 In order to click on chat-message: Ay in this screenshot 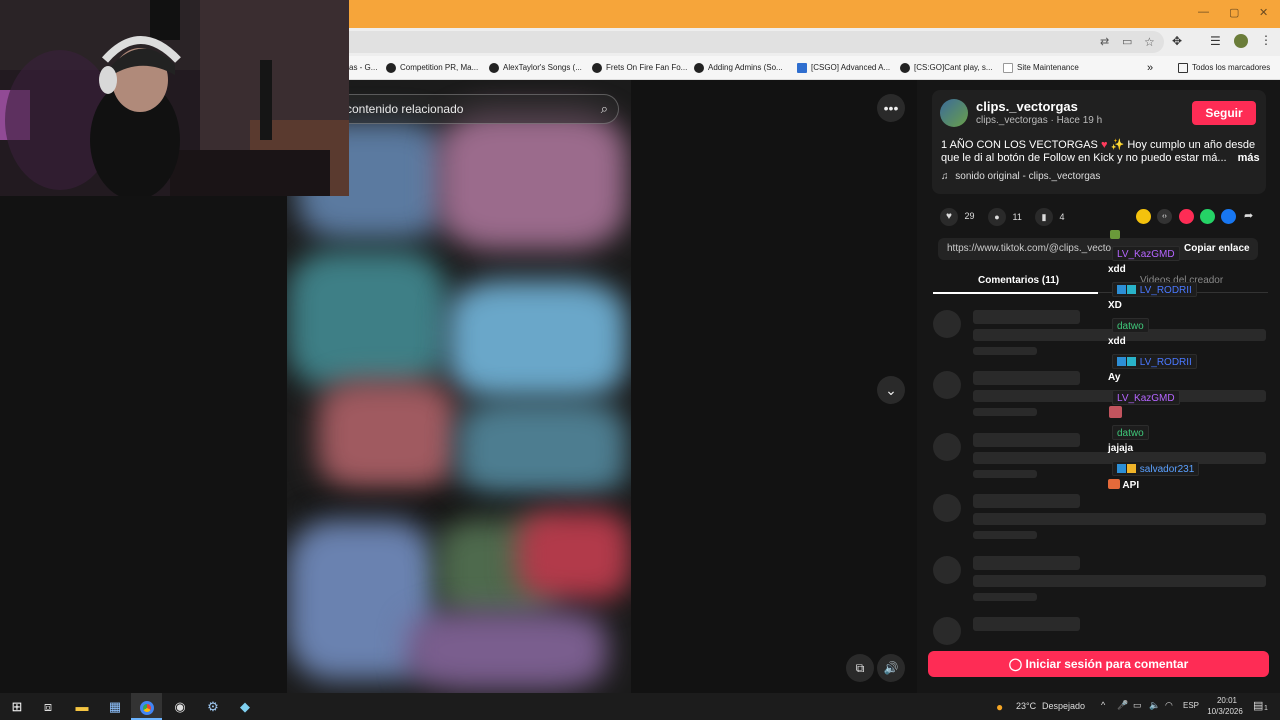, I will do `click(1114, 377)`.